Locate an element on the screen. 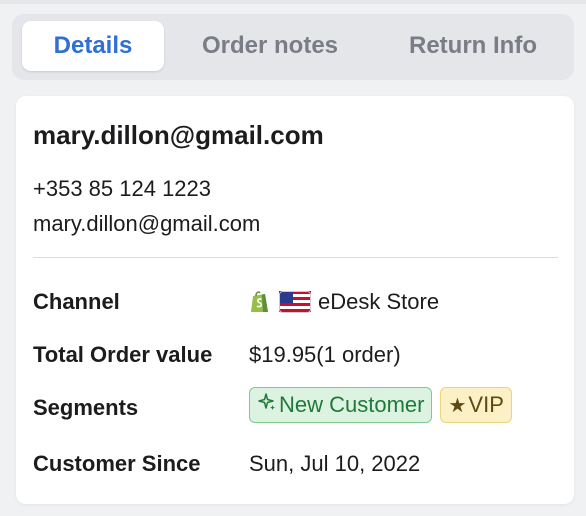 Image resolution: width=586 pixels, height=516 pixels. channel-name: eDesk Store is located at coordinates (379, 301).